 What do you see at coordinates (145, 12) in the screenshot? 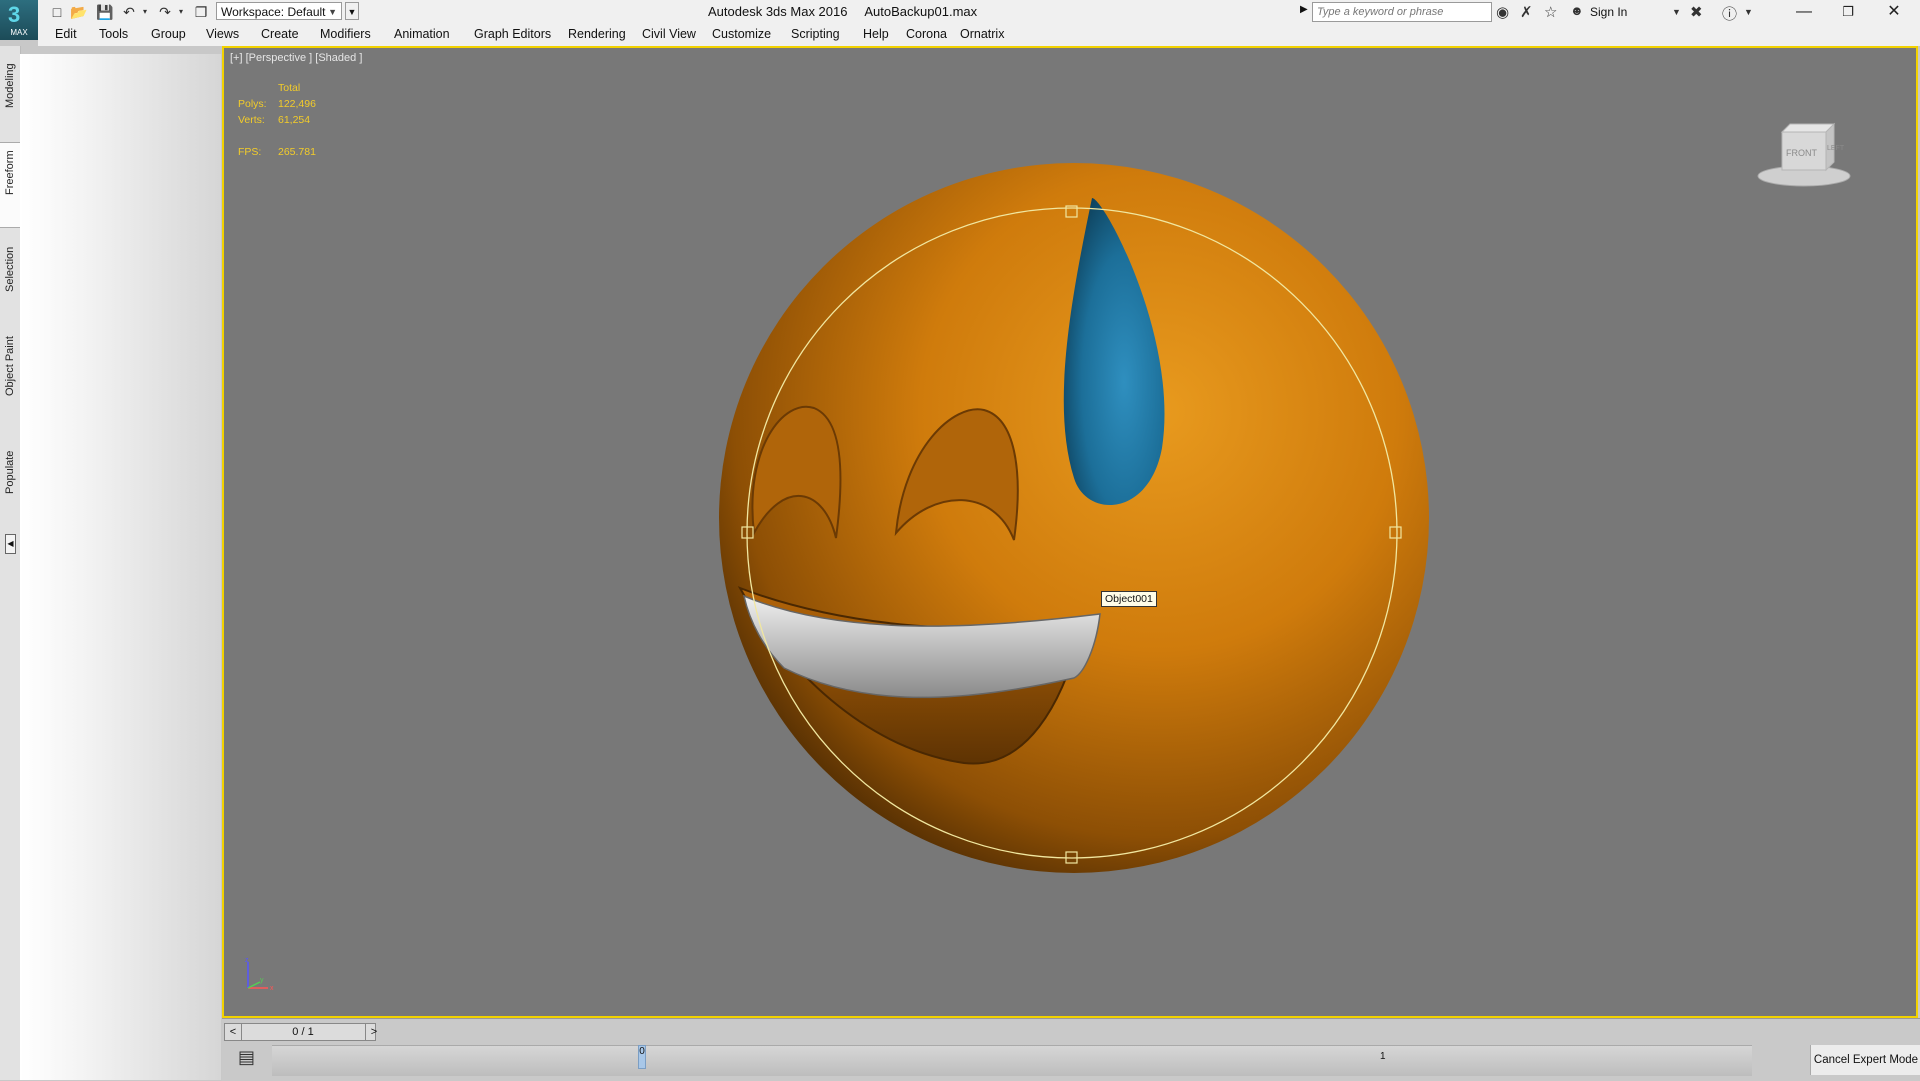
I see `undo-dropdown-icon: ▾` at bounding box center [145, 12].